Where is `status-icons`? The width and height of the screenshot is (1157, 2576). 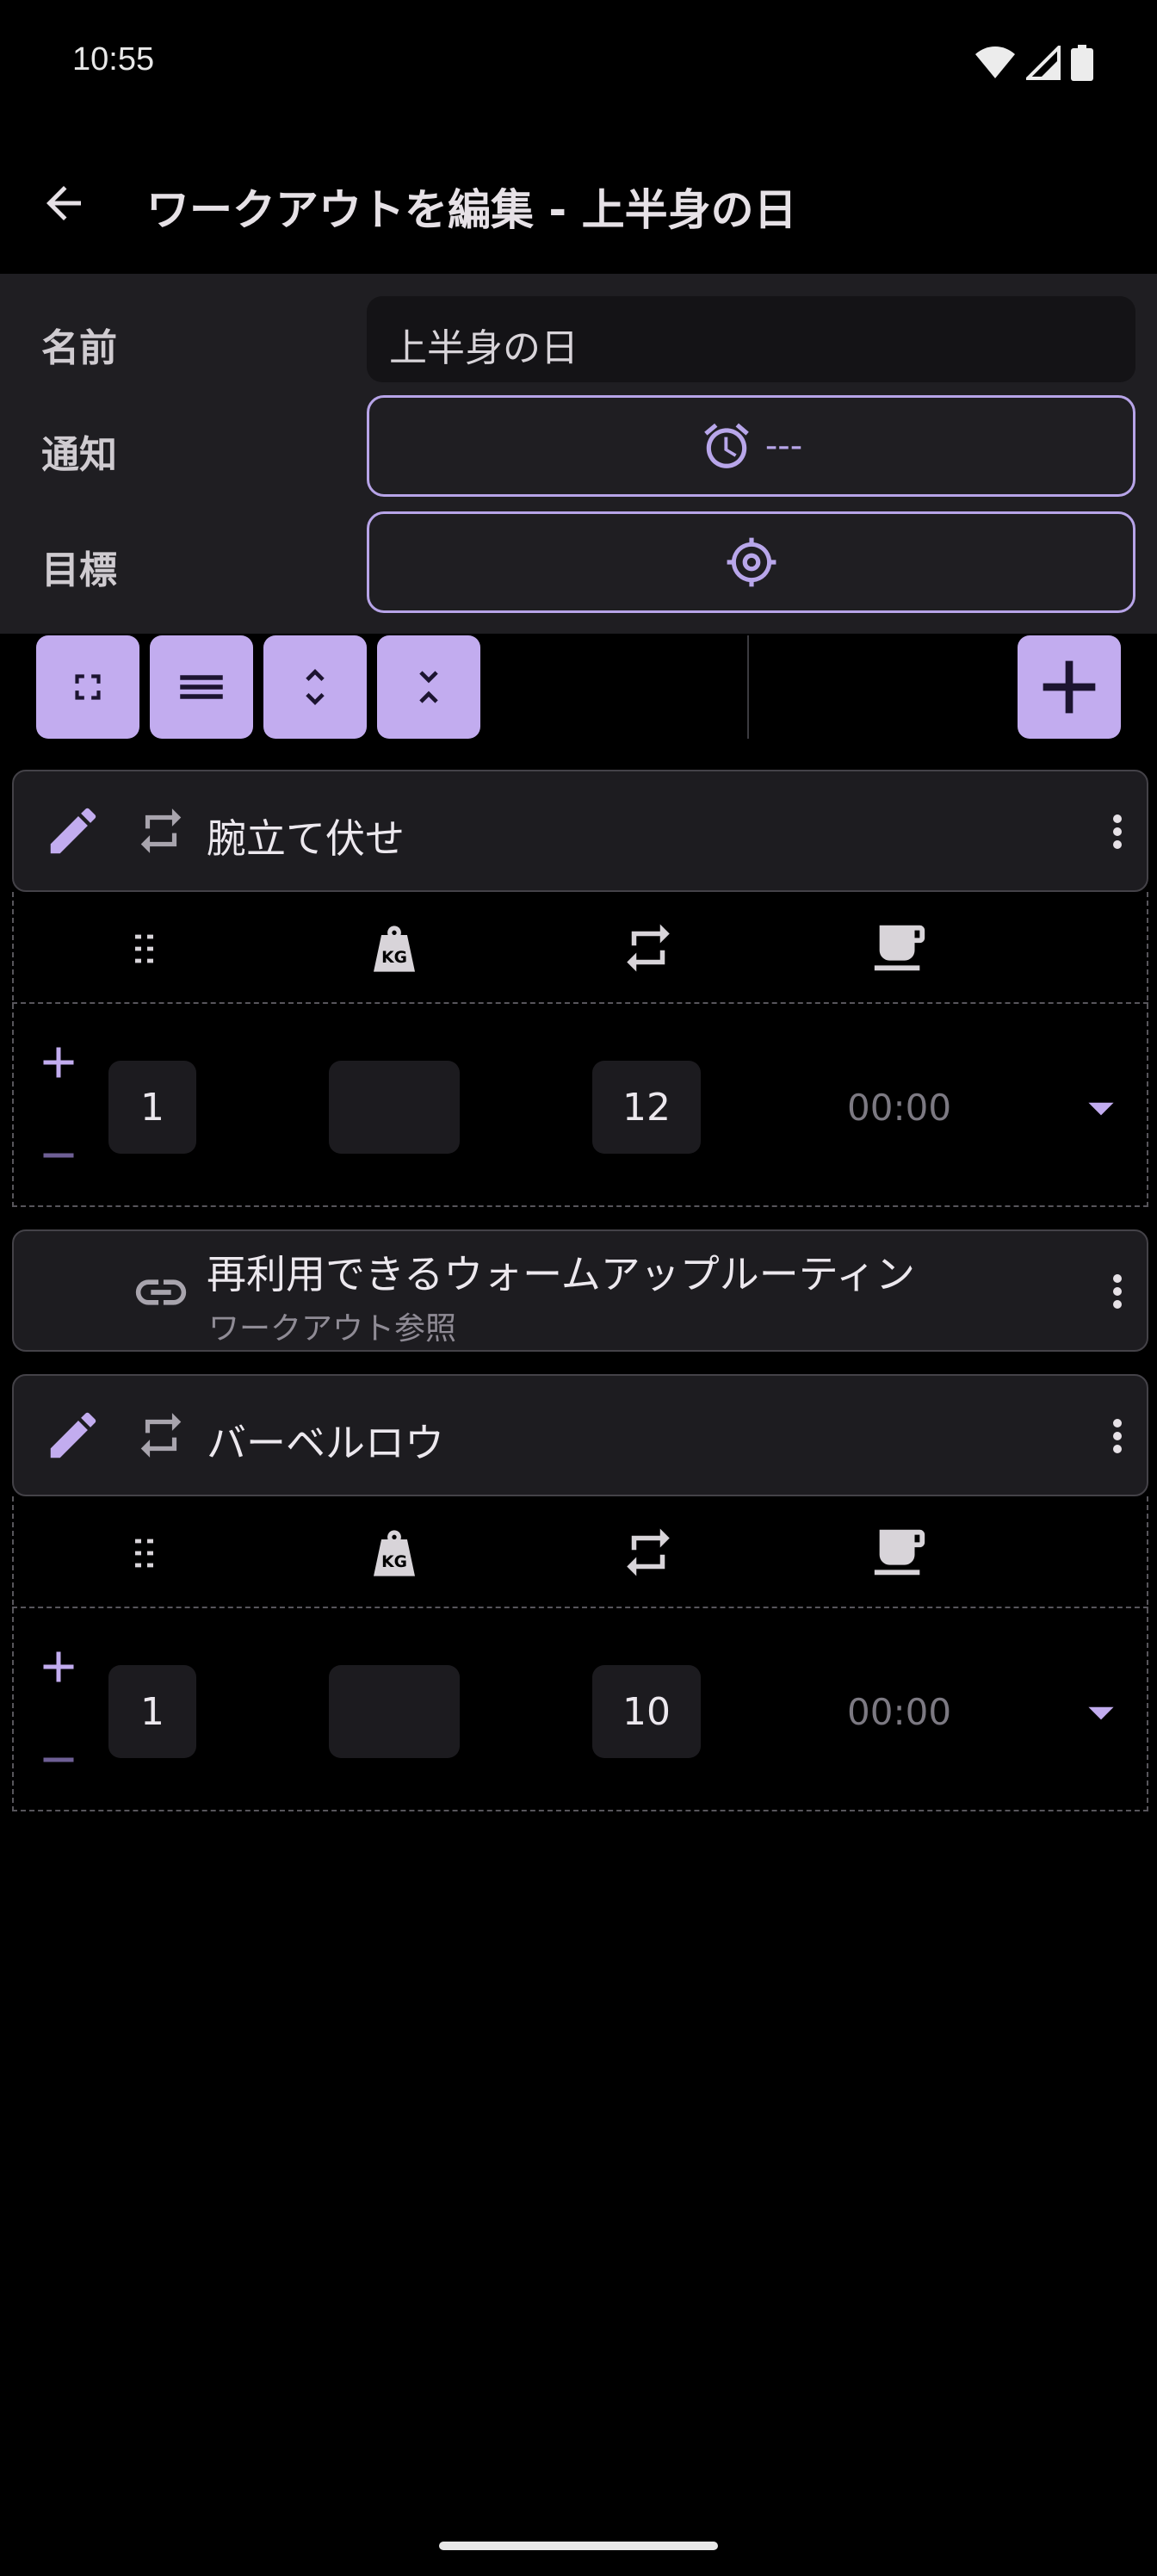 status-icons is located at coordinates (1034, 63).